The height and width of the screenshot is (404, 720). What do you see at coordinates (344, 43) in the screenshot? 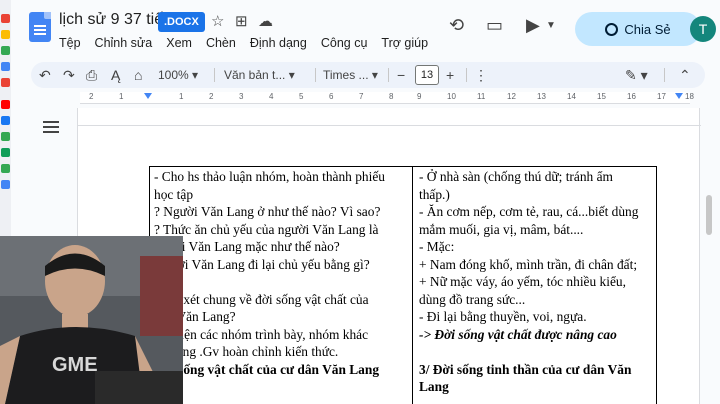
I see `menu-tools: Công cụ` at bounding box center [344, 43].